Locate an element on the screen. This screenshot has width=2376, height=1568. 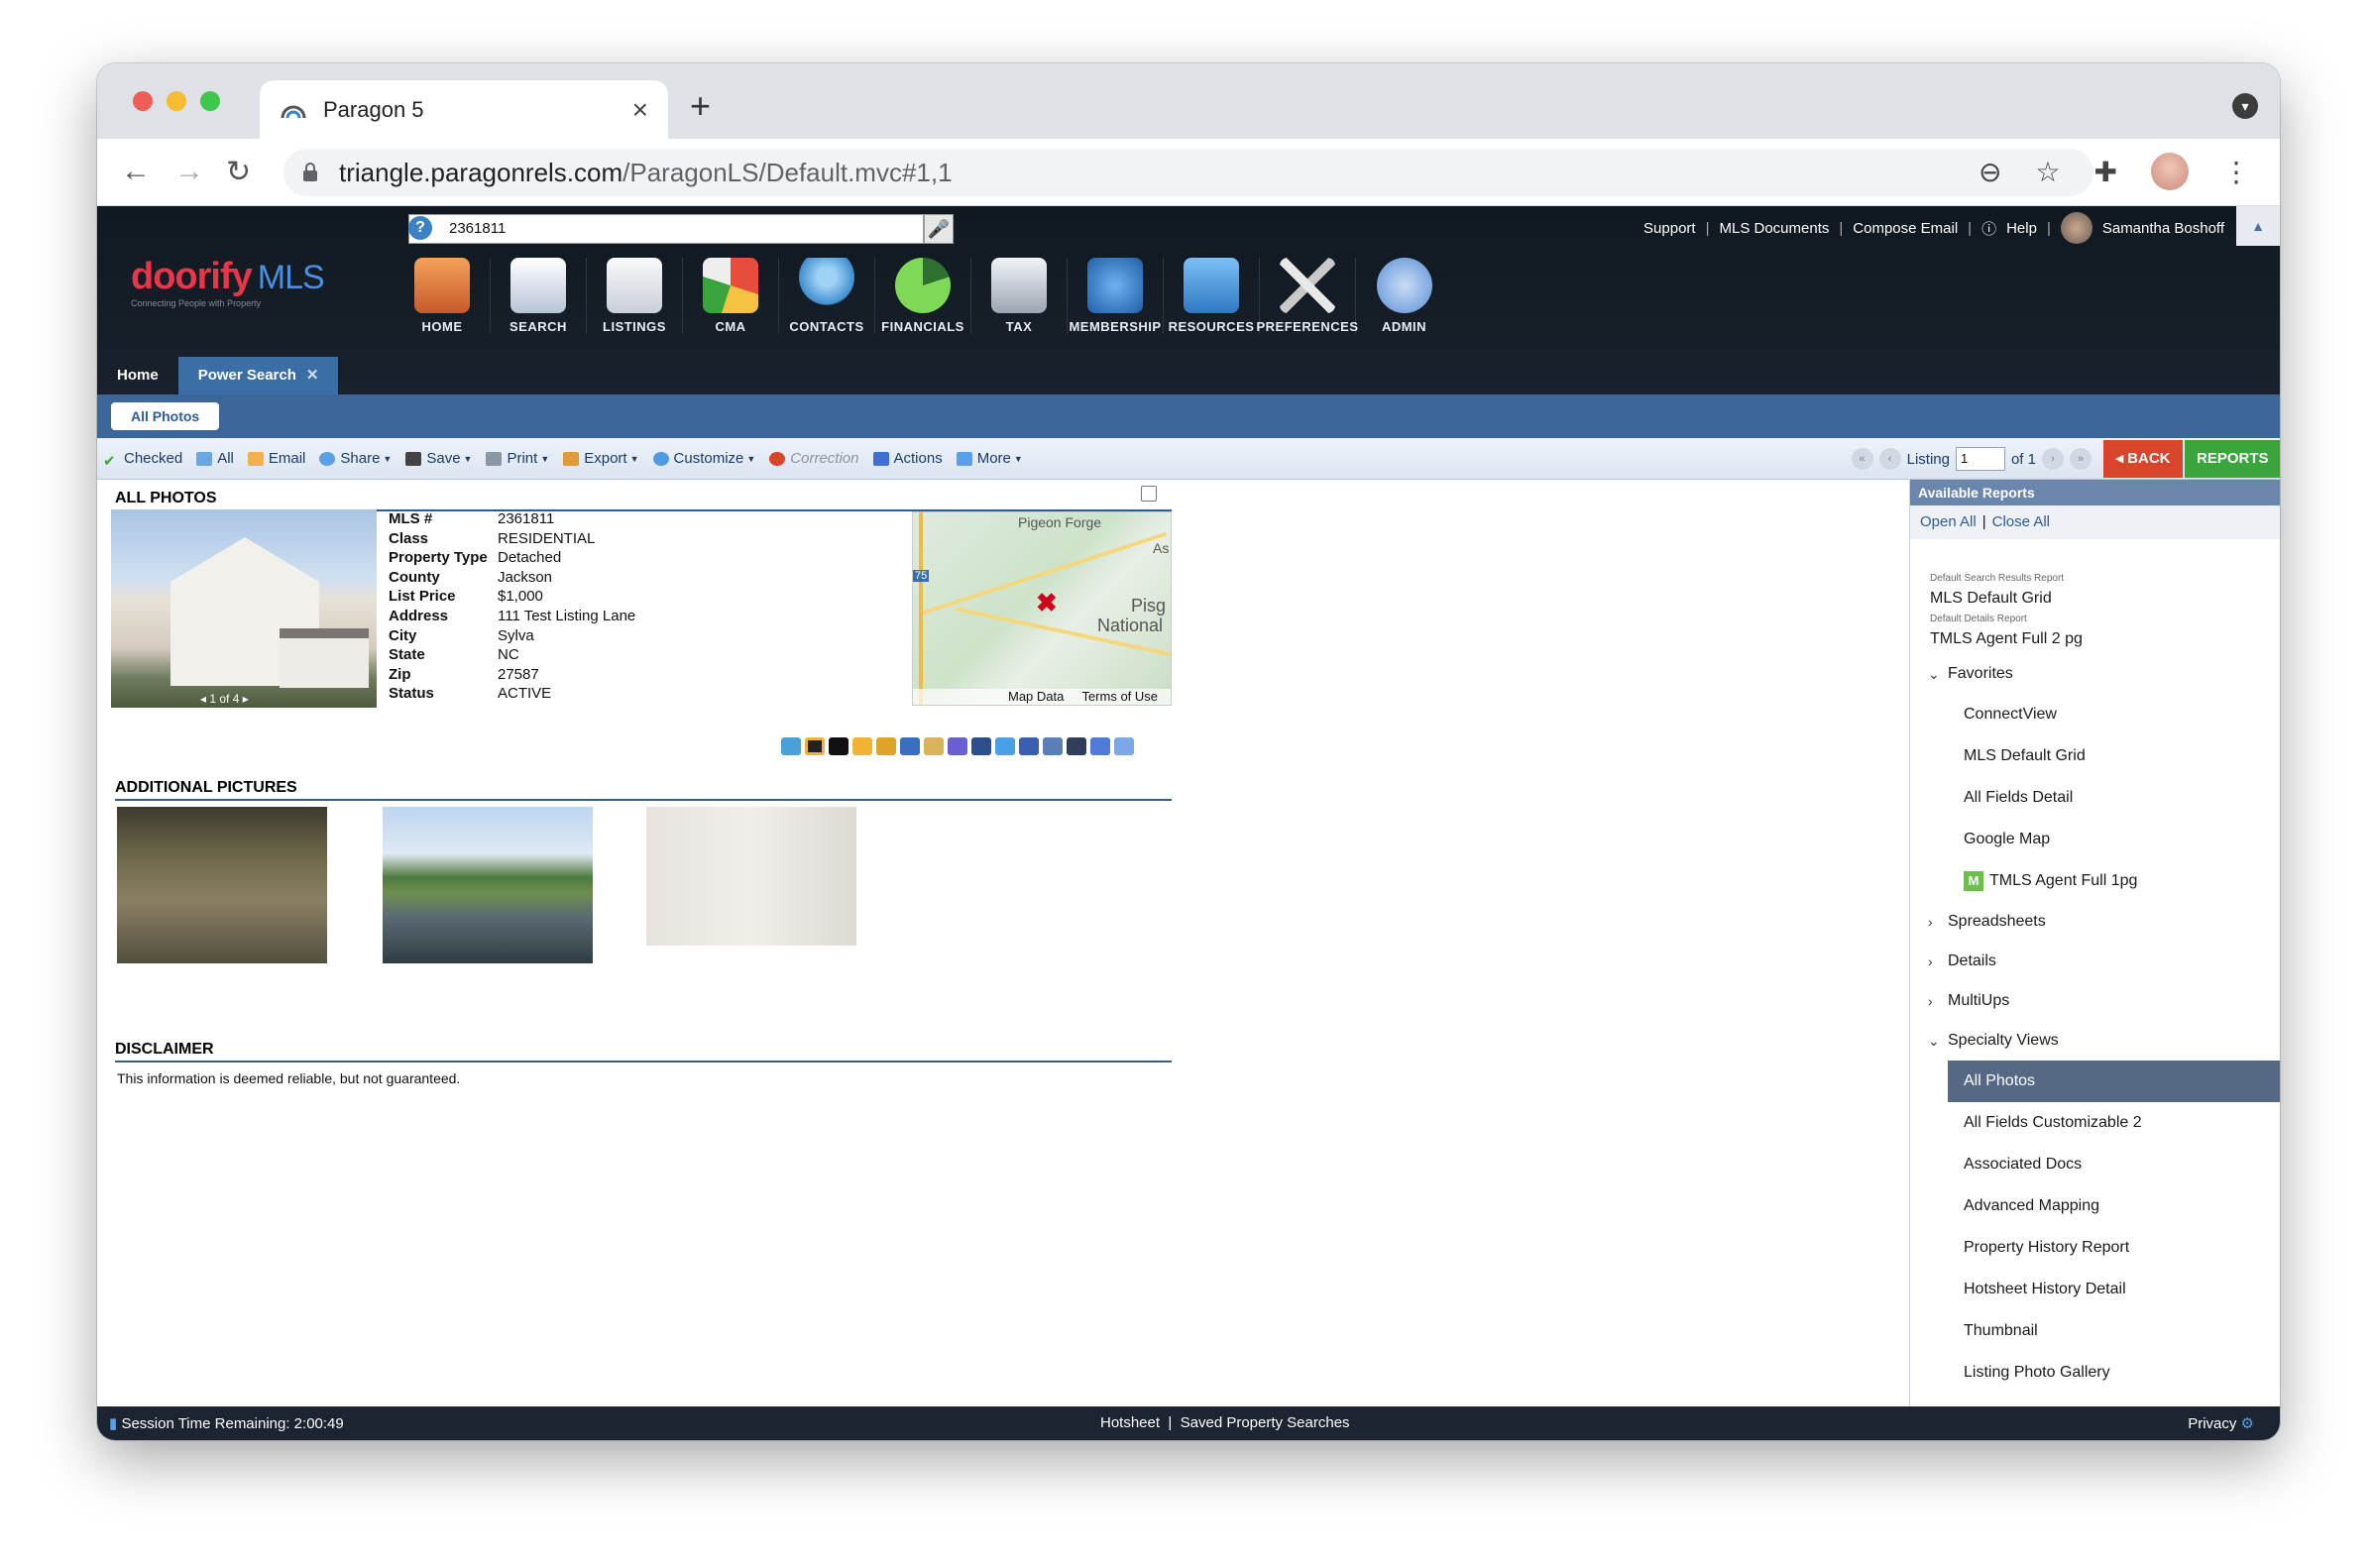
reports-button: REPORTS ▲ is located at coordinates (2232, 472).